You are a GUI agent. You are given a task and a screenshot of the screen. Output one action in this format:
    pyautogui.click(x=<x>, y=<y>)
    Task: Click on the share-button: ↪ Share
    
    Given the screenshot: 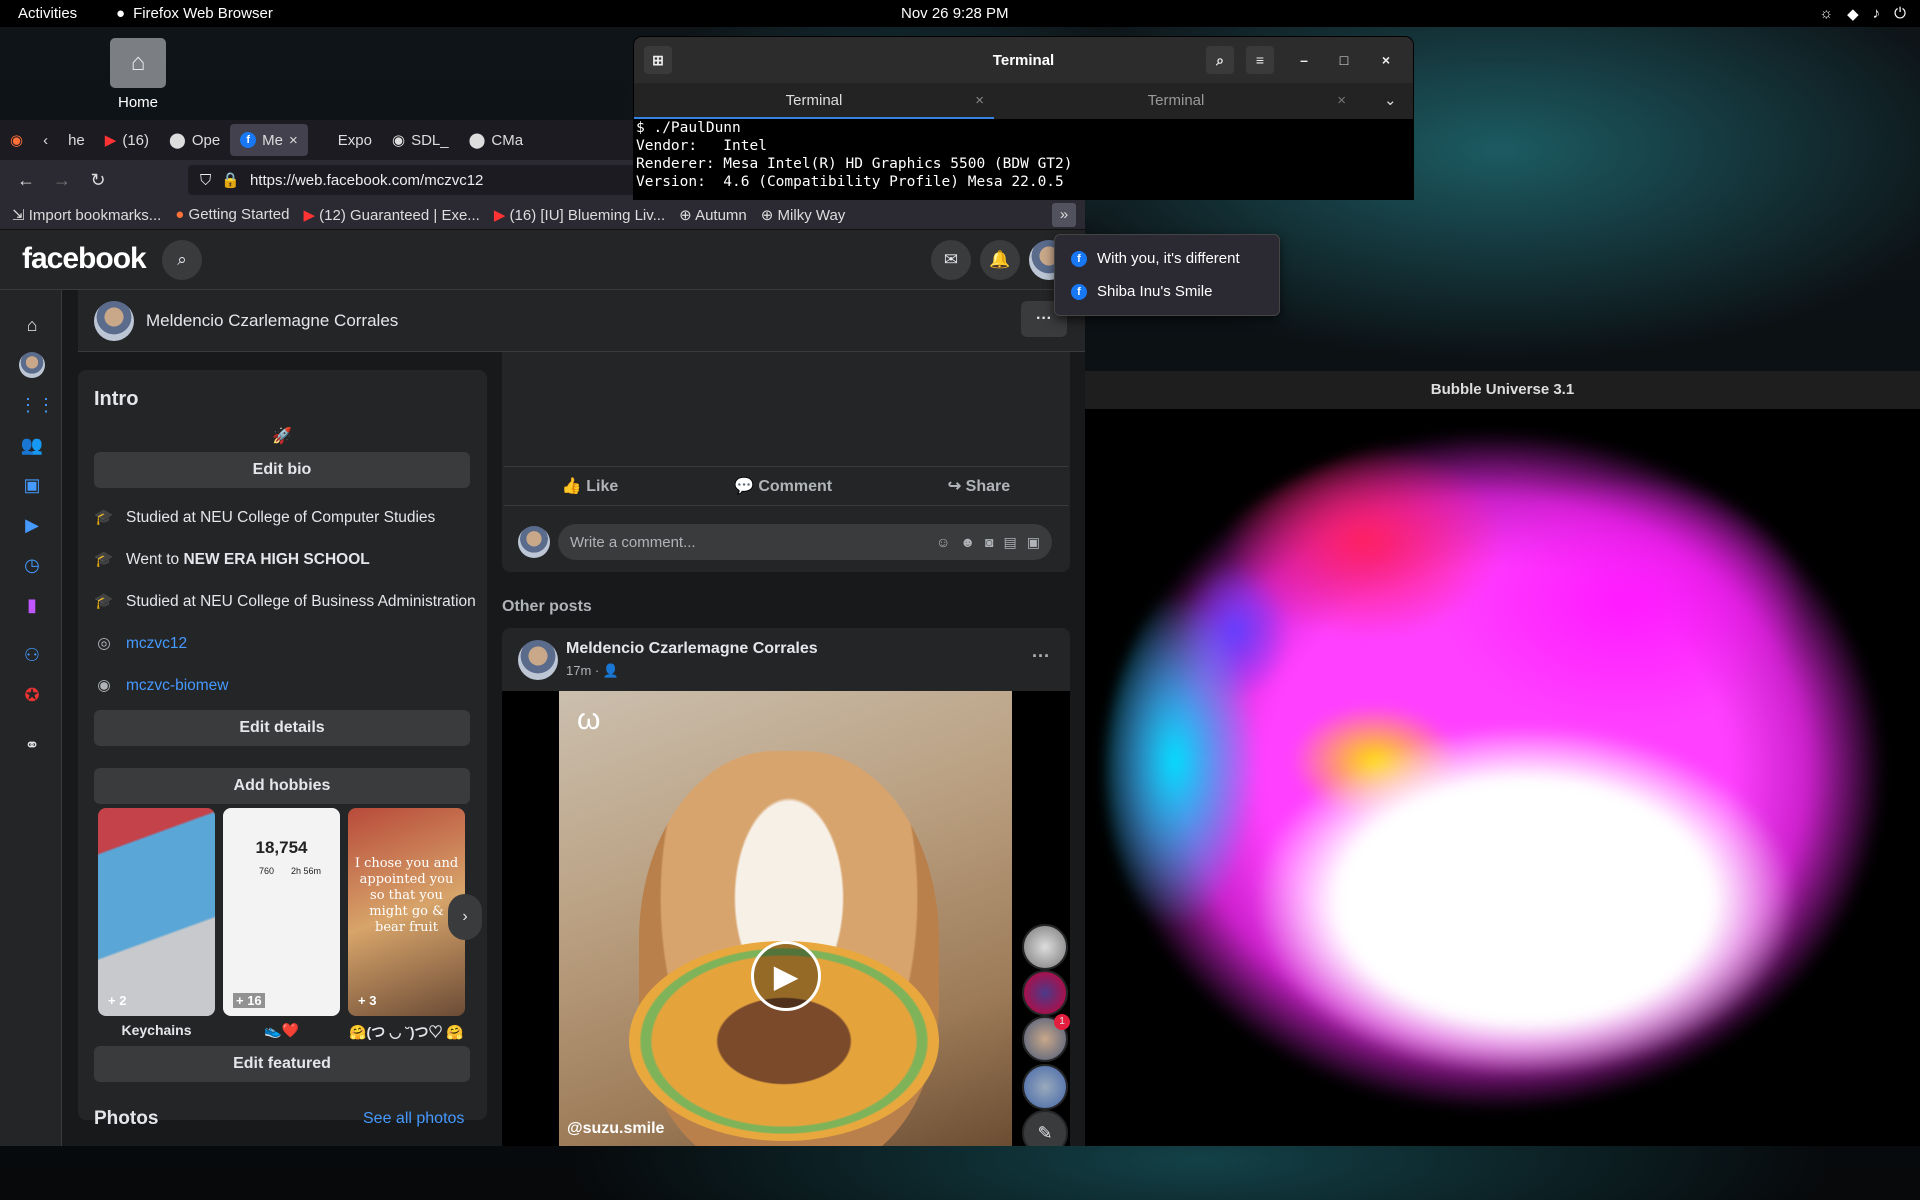 What is the action you would take?
    pyautogui.click(x=979, y=486)
    